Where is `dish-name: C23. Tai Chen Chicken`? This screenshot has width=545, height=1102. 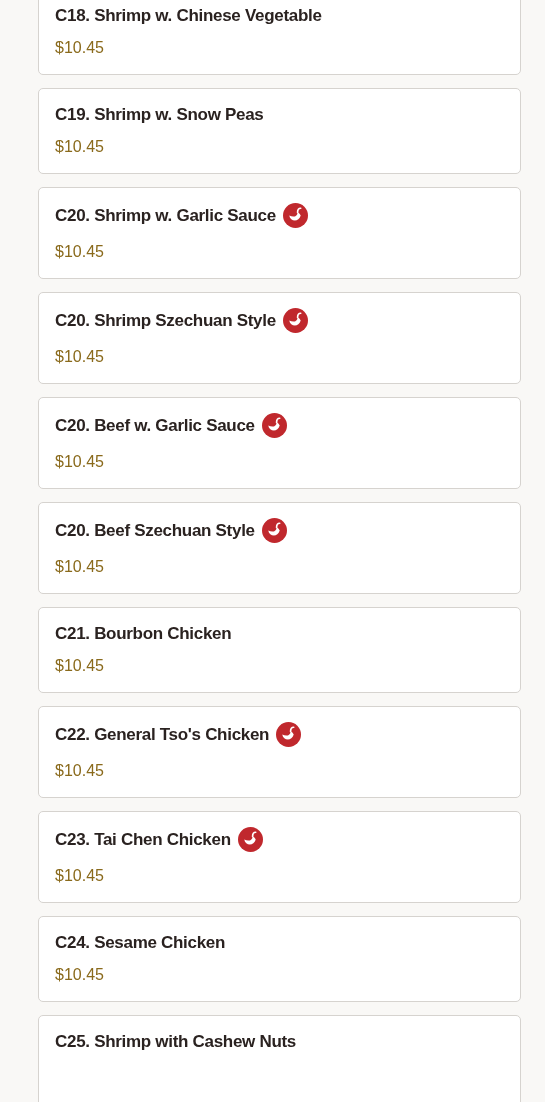
dish-name: C23. Tai Chen Chicken is located at coordinates (143, 839).